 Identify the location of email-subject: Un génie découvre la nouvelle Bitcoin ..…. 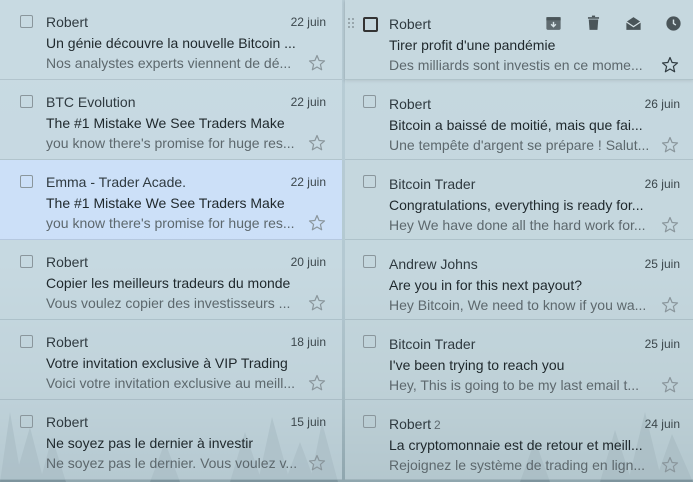
(171, 43).